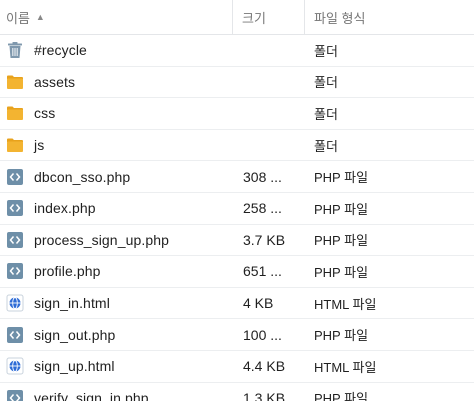 The width and height of the screenshot is (474, 401). What do you see at coordinates (60, 50) in the screenshot?
I see `file-name: #recycle` at bounding box center [60, 50].